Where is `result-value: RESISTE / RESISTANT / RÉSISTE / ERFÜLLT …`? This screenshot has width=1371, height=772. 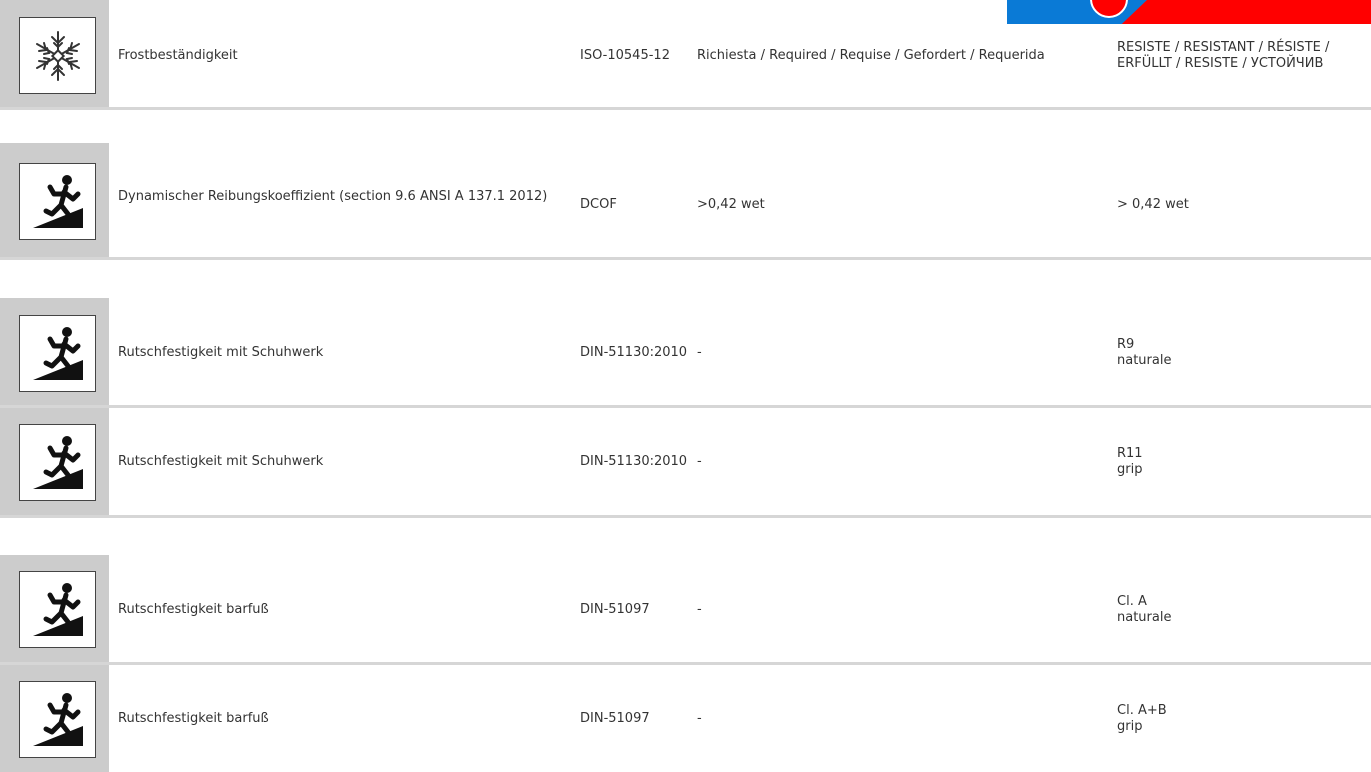 result-value: RESISTE / RESISTANT / RÉSISTE / ERFÜLLT … is located at coordinates (1242, 56).